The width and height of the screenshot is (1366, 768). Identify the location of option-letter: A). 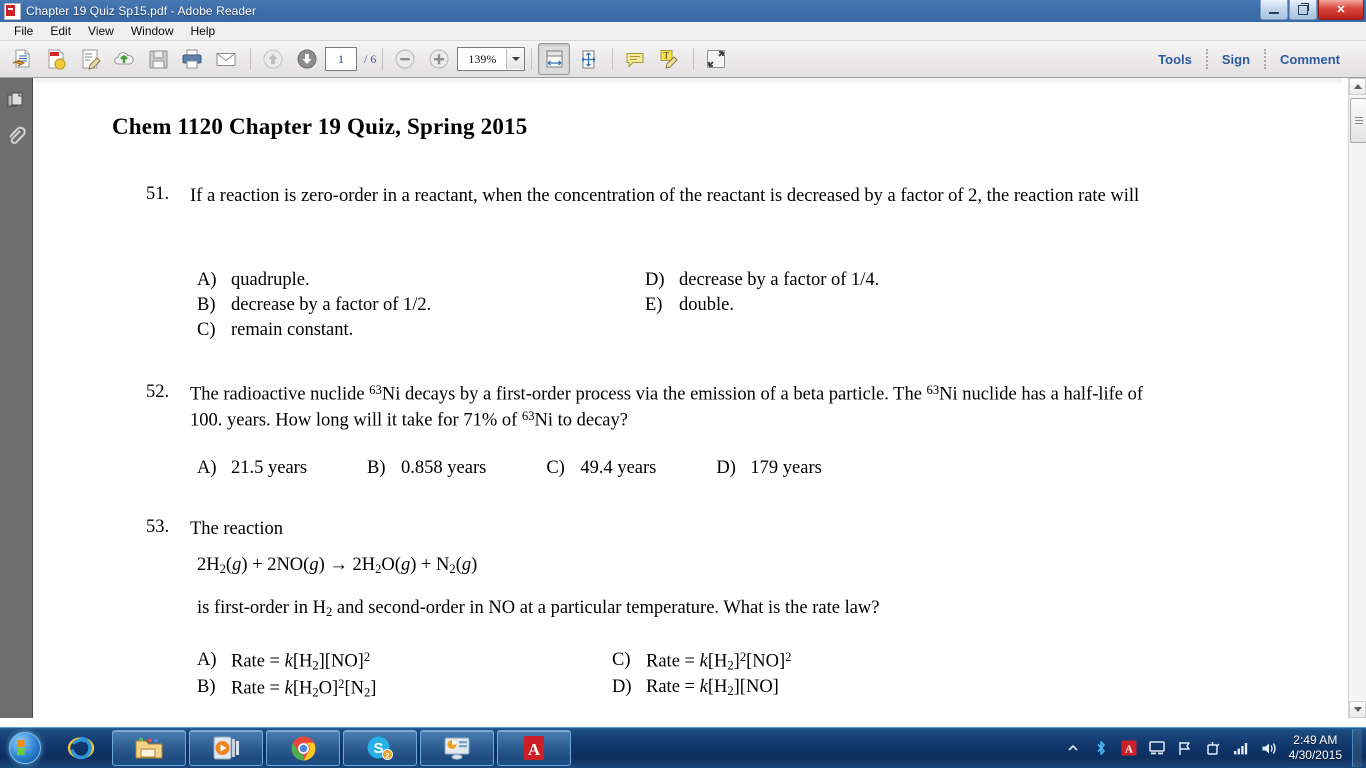
(207, 468).